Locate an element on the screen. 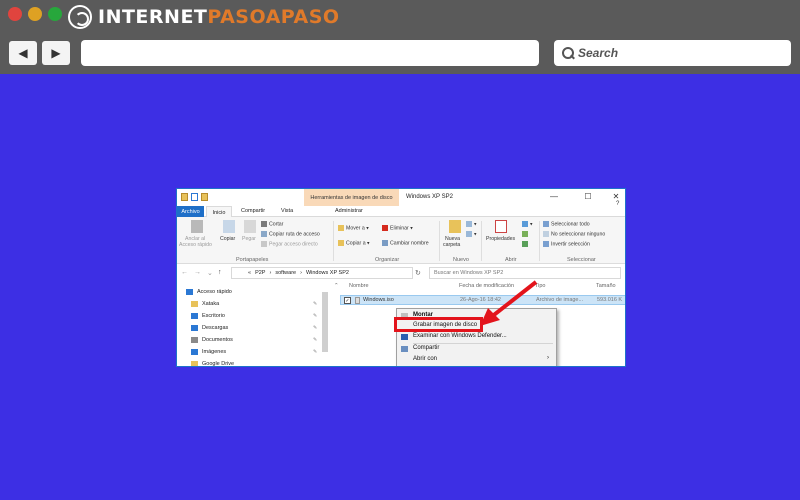  tab-vista: Vista is located at coordinates (287, 211).